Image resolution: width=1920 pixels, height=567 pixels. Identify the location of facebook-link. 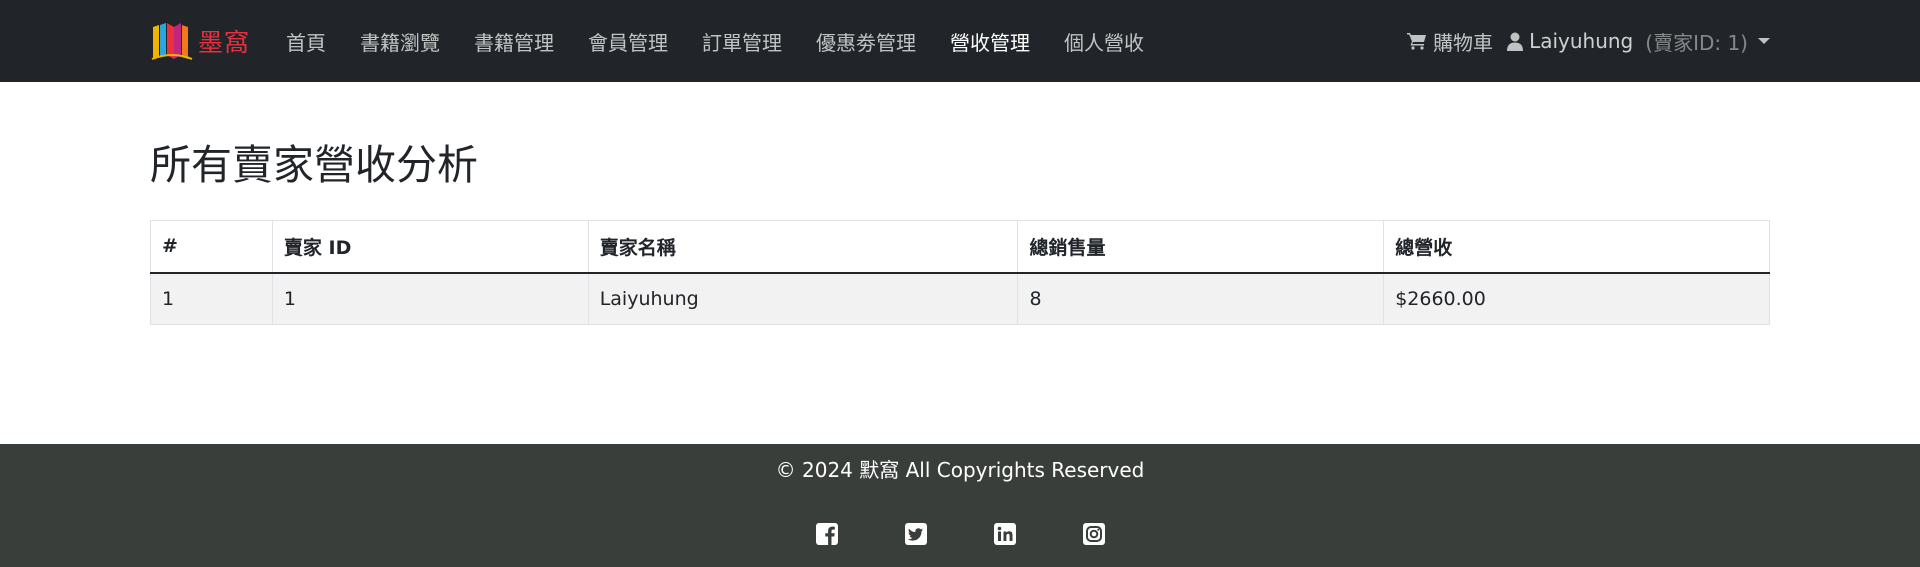
(827, 534).